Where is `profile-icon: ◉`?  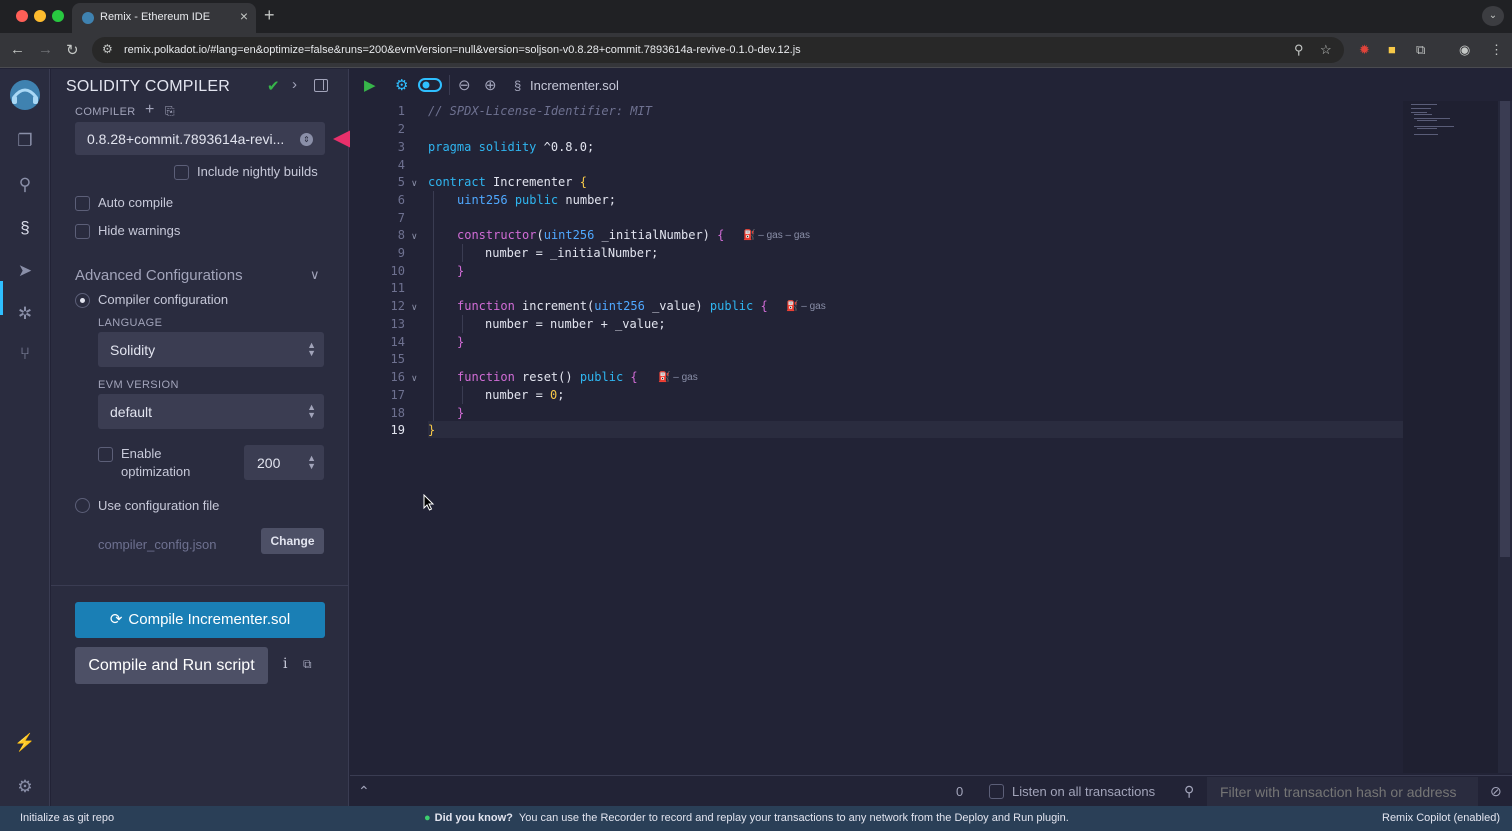
profile-icon: ◉ is located at coordinates (1464, 50).